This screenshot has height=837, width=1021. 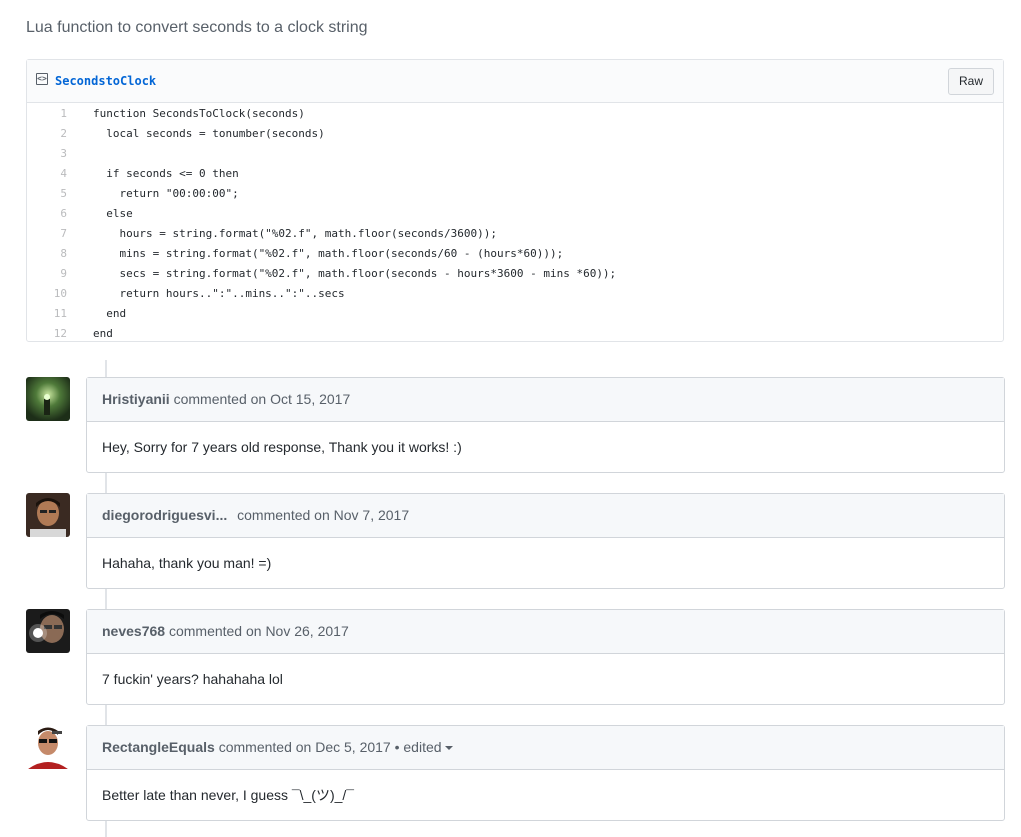 What do you see at coordinates (209, 133) in the screenshot?
I see `line-code: local seconds = tonumber(seconds)` at bounding box center [209, 133].